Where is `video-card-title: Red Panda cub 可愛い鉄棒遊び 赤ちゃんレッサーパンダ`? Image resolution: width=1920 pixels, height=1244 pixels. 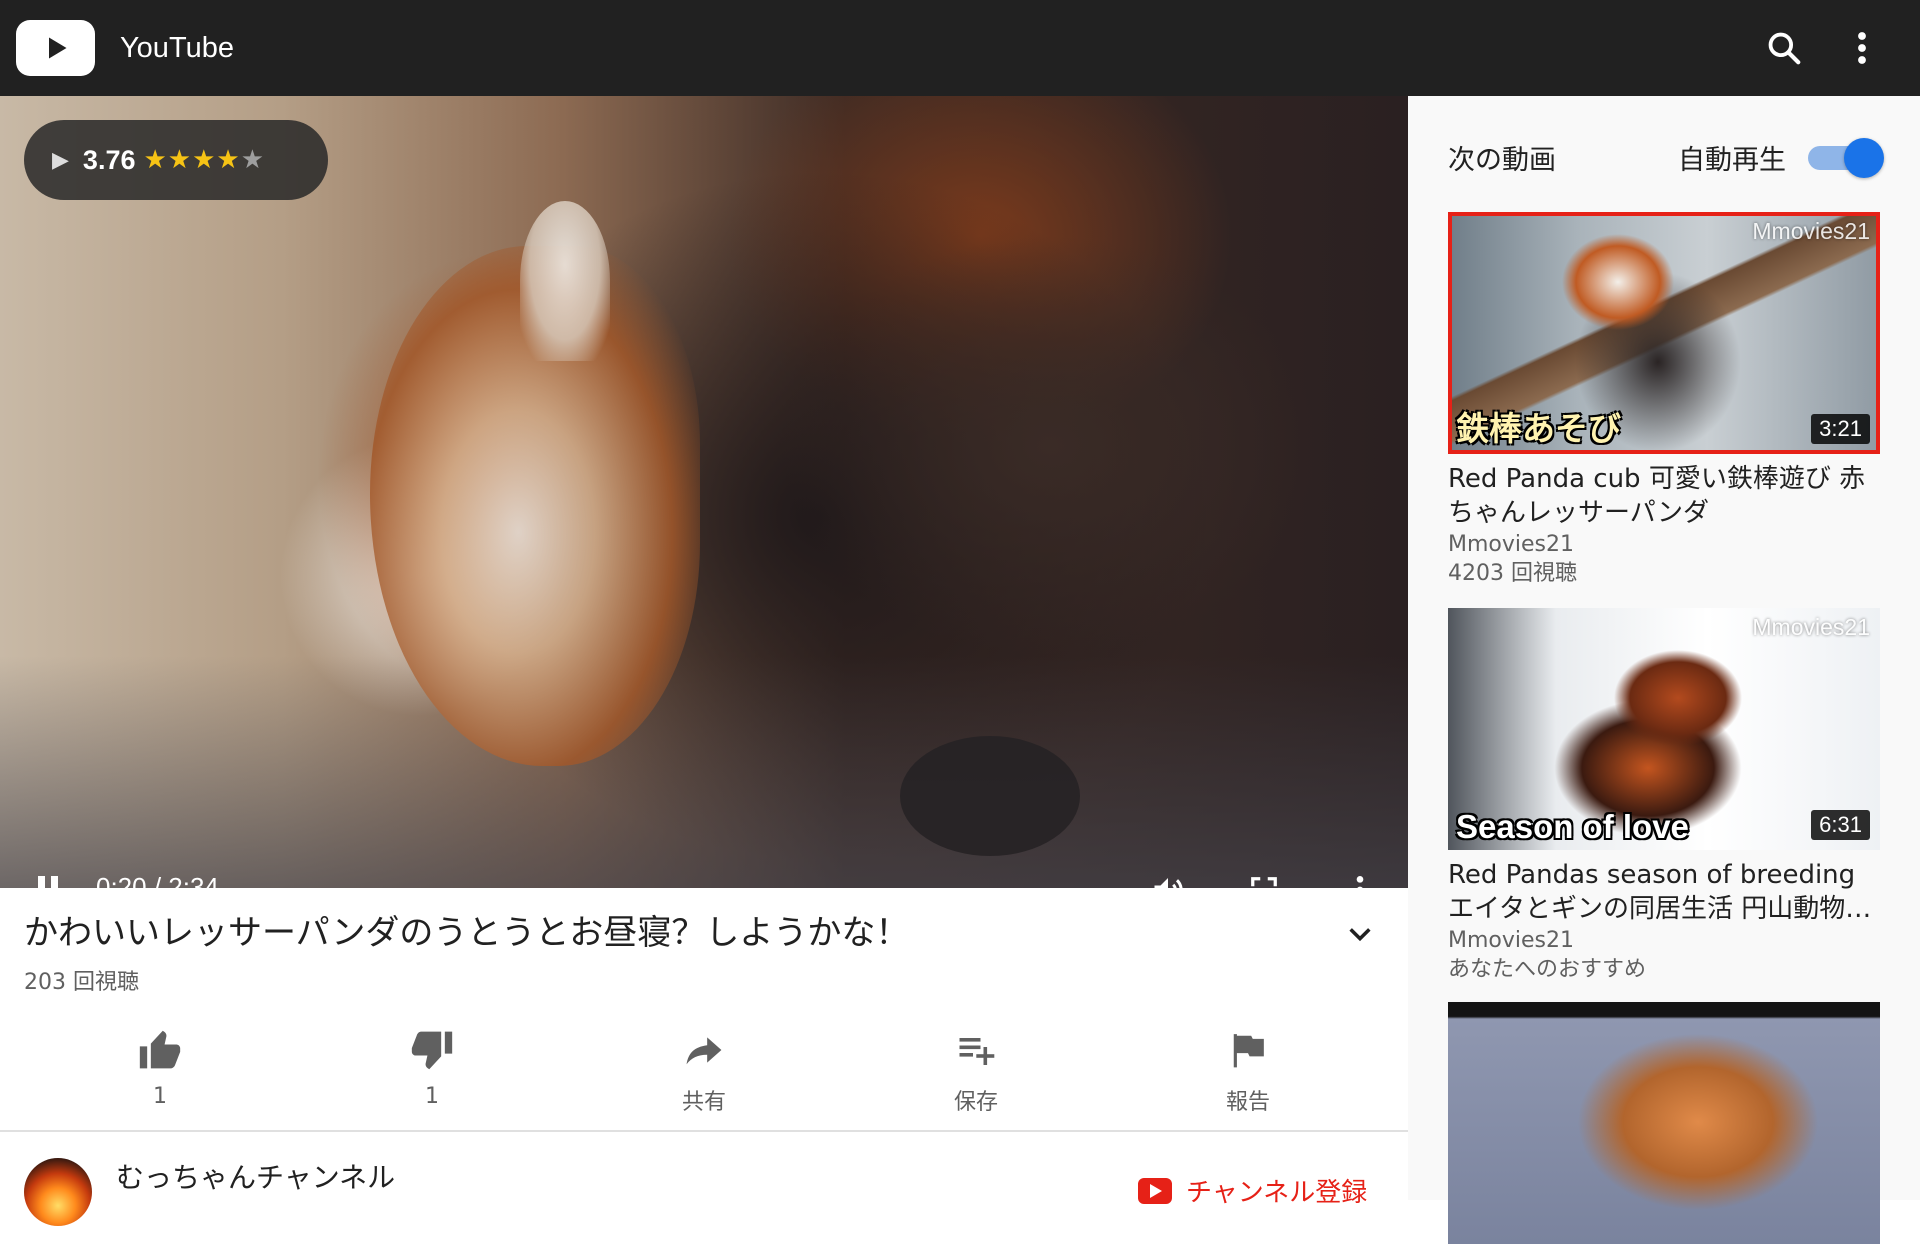 video-card-title: Red Panda cub 可愛い鉄棒遊び 赤ちゃんレッサーパンダ is located at coordinates (1664, 496).